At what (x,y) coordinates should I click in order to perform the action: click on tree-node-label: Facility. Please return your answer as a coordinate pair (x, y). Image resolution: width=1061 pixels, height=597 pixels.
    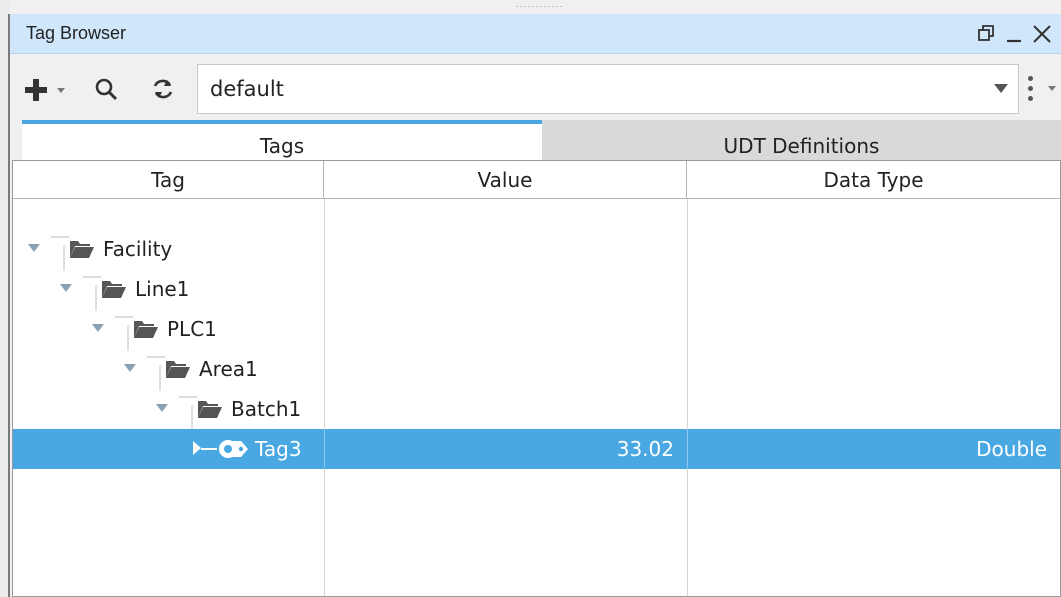
    Looking at the image, I should click on (138, 249).